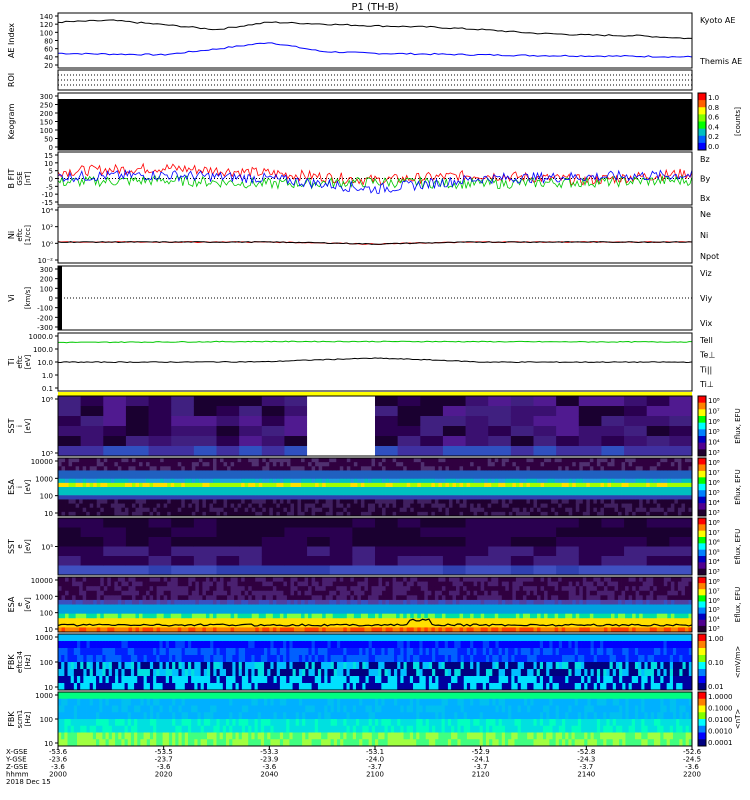 The width and height of the screenshot is (750, 800). I want to click on y-tick-label: 15, so click(48, 156).